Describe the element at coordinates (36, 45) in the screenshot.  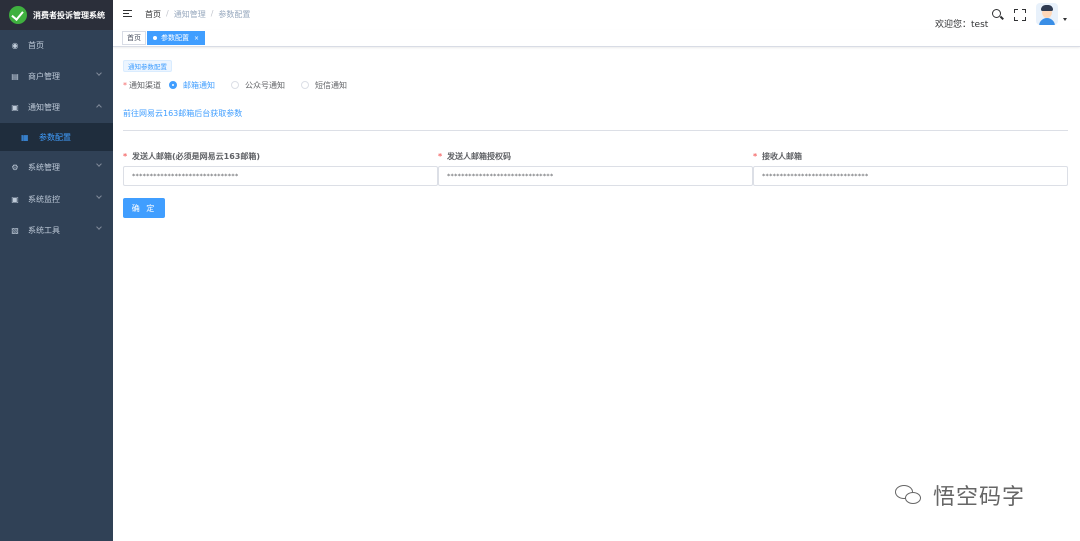
I see `sidebar-item-label: 首页` at that location.